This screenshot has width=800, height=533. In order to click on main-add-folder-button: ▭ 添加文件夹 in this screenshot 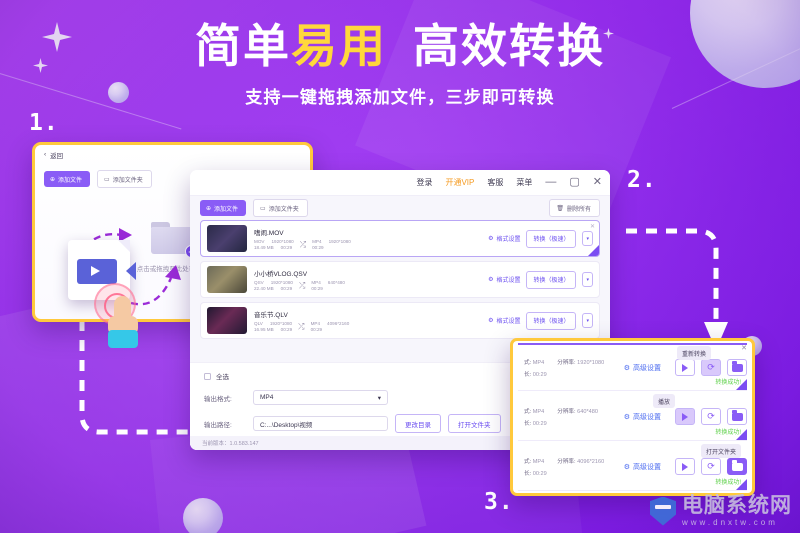, I will do `click(280, 208)`.